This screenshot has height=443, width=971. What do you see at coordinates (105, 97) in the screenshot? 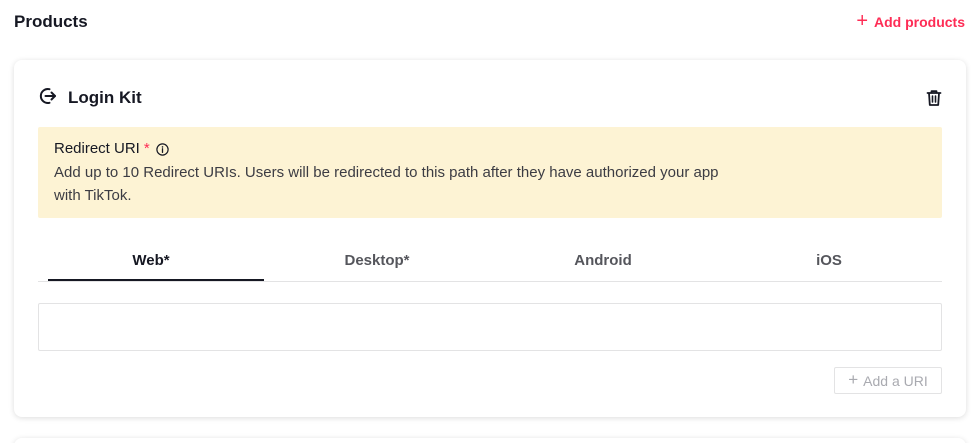
I see `card-title: Login Kit` at bounding box center [105, 97].